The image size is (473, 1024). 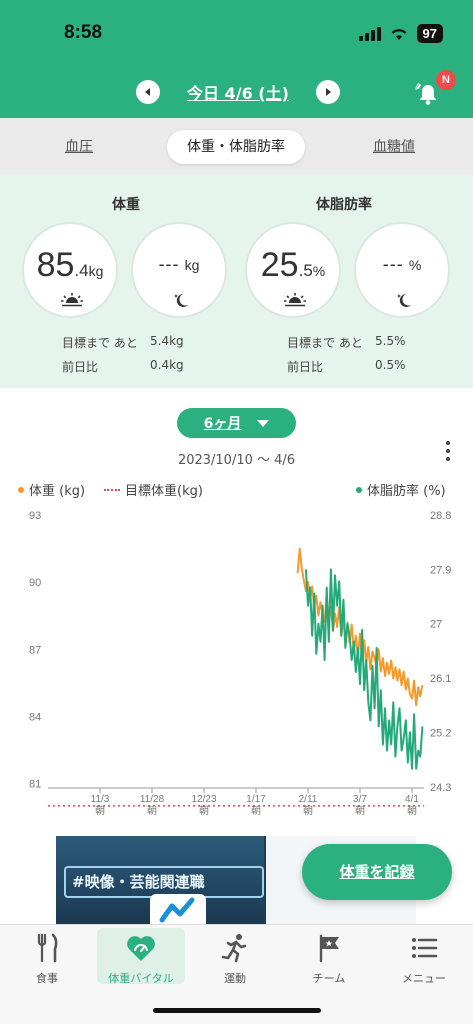 What do you see at coordinates (112, 489) in the screenshot?
I see `legend-target-marker` at bounding box center [112, 489].